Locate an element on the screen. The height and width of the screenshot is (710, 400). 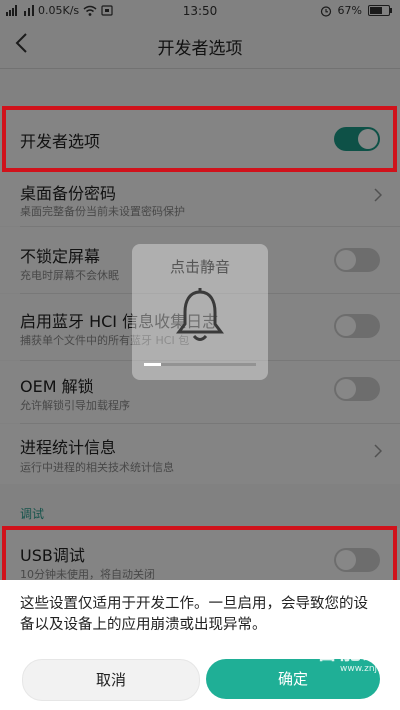
volume-bar-fill is located at coordinates (152, 364).